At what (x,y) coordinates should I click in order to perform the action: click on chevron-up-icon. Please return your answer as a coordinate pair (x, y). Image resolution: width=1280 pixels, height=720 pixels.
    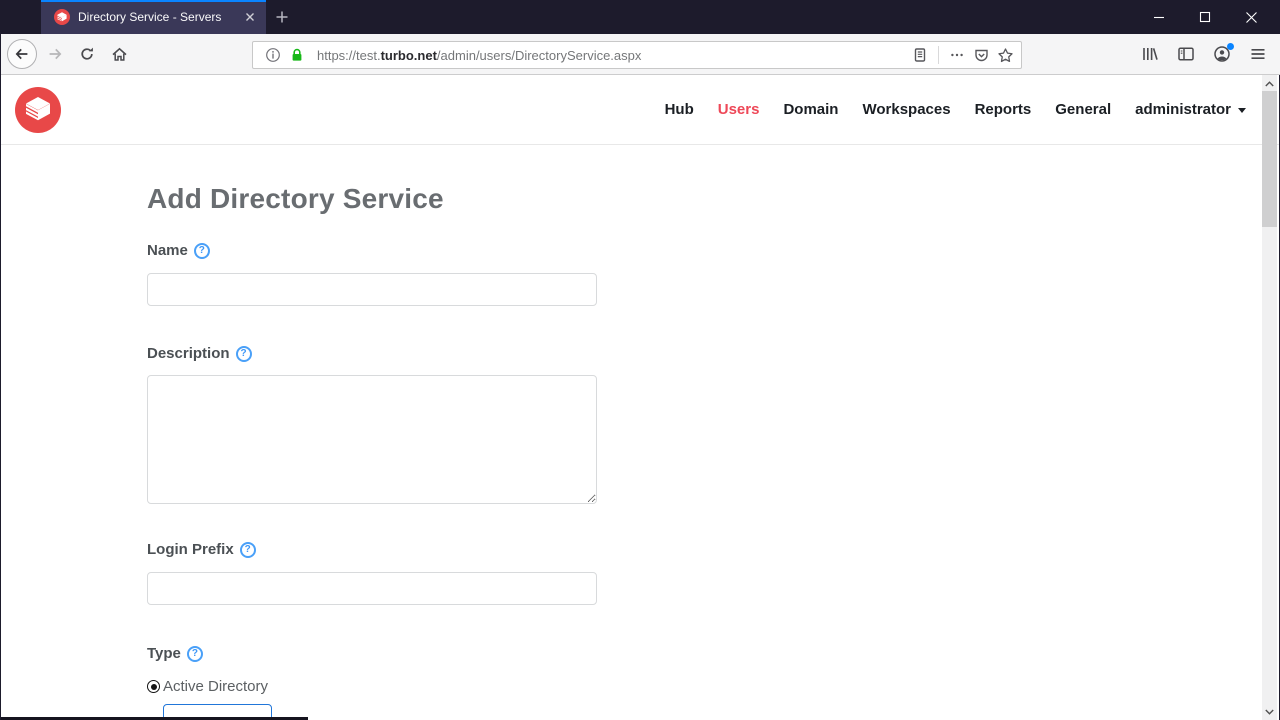
    Looking at the image, I should click on (1269, 83).